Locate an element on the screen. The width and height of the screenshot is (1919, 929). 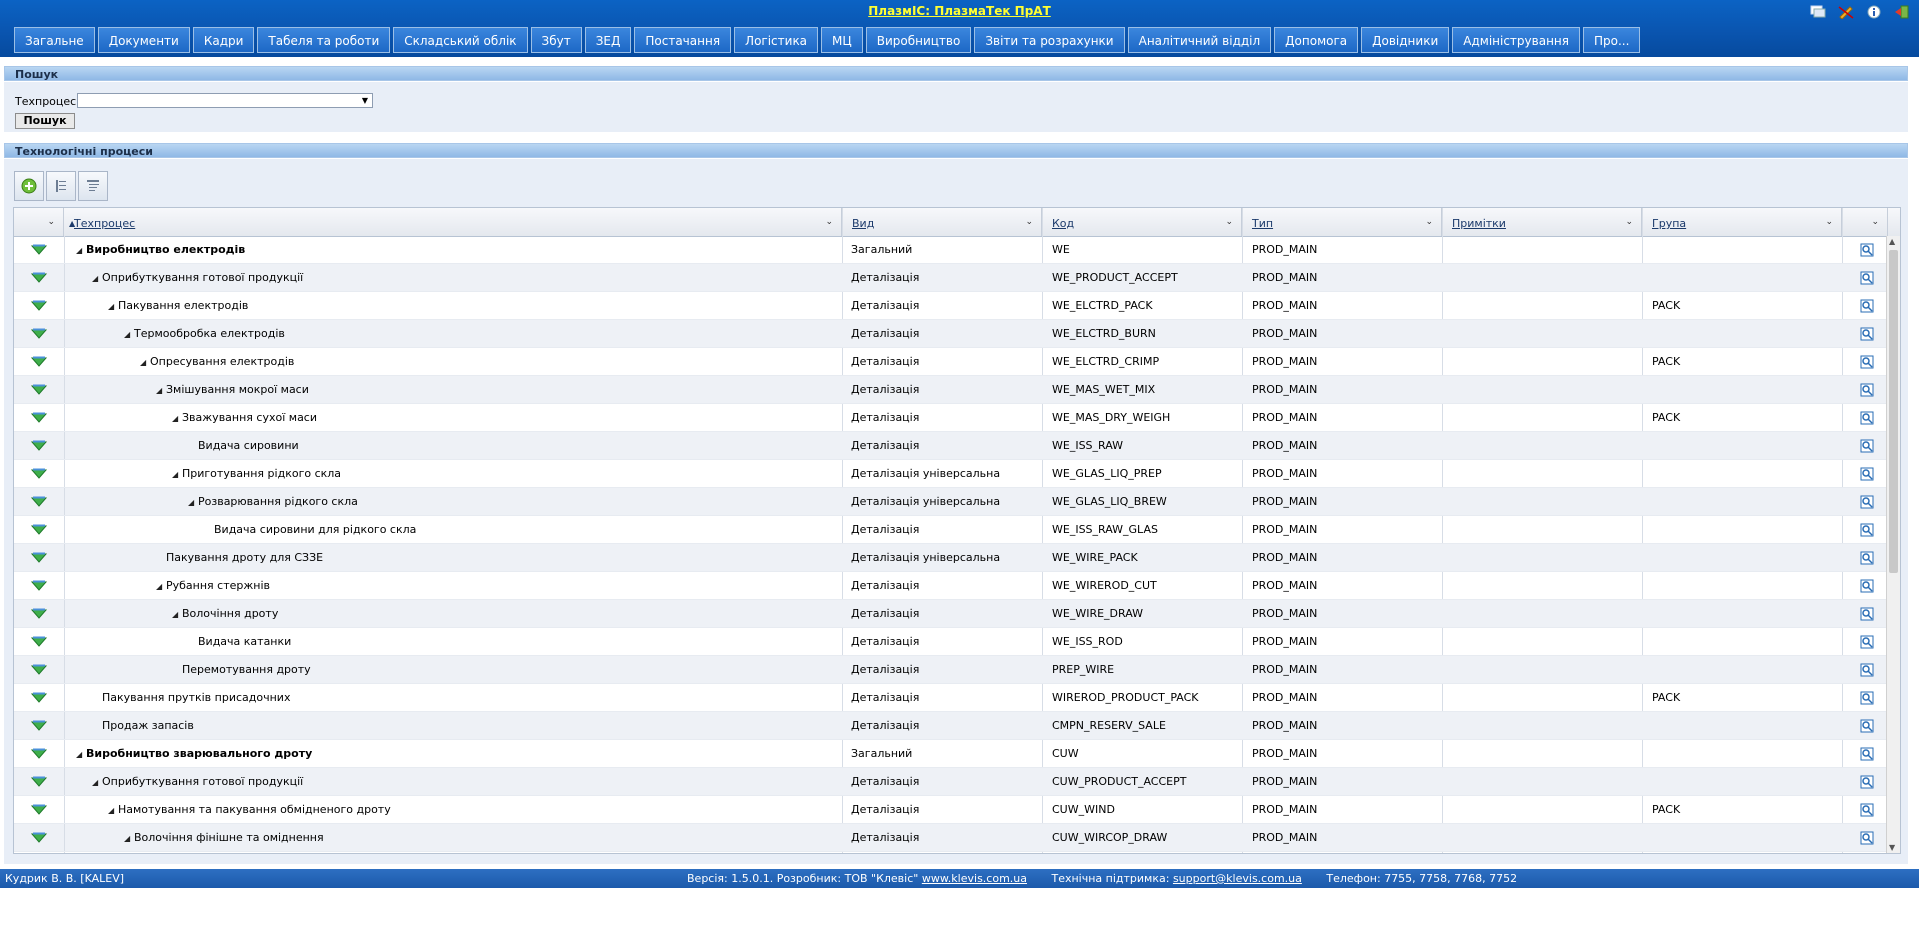
col-header-type: Тип ⌄ is located at coordinates (1342, 222).